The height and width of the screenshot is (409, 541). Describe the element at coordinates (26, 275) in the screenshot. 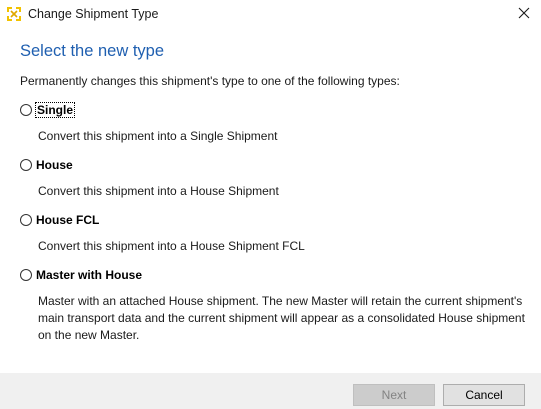

I see `radio-master-with-house` at that location.